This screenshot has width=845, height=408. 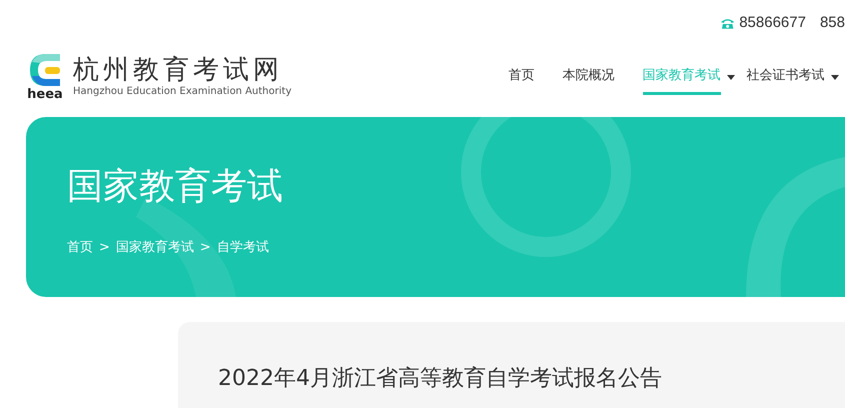 What do you see at coordinates (588, 77) in the screenshot?
I see `nav-link: 本院概况` at bounding box center [588, 77].